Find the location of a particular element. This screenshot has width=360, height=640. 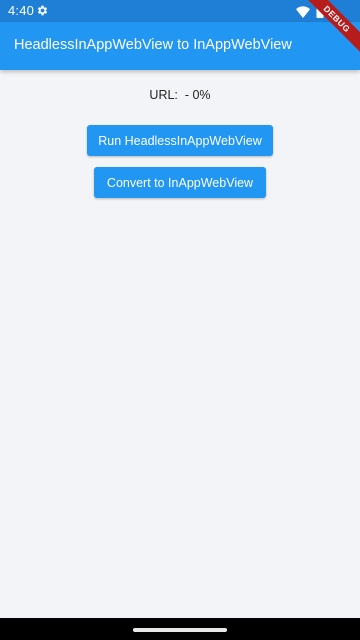

home-gesture-handle is located at coordinates (180, 630).